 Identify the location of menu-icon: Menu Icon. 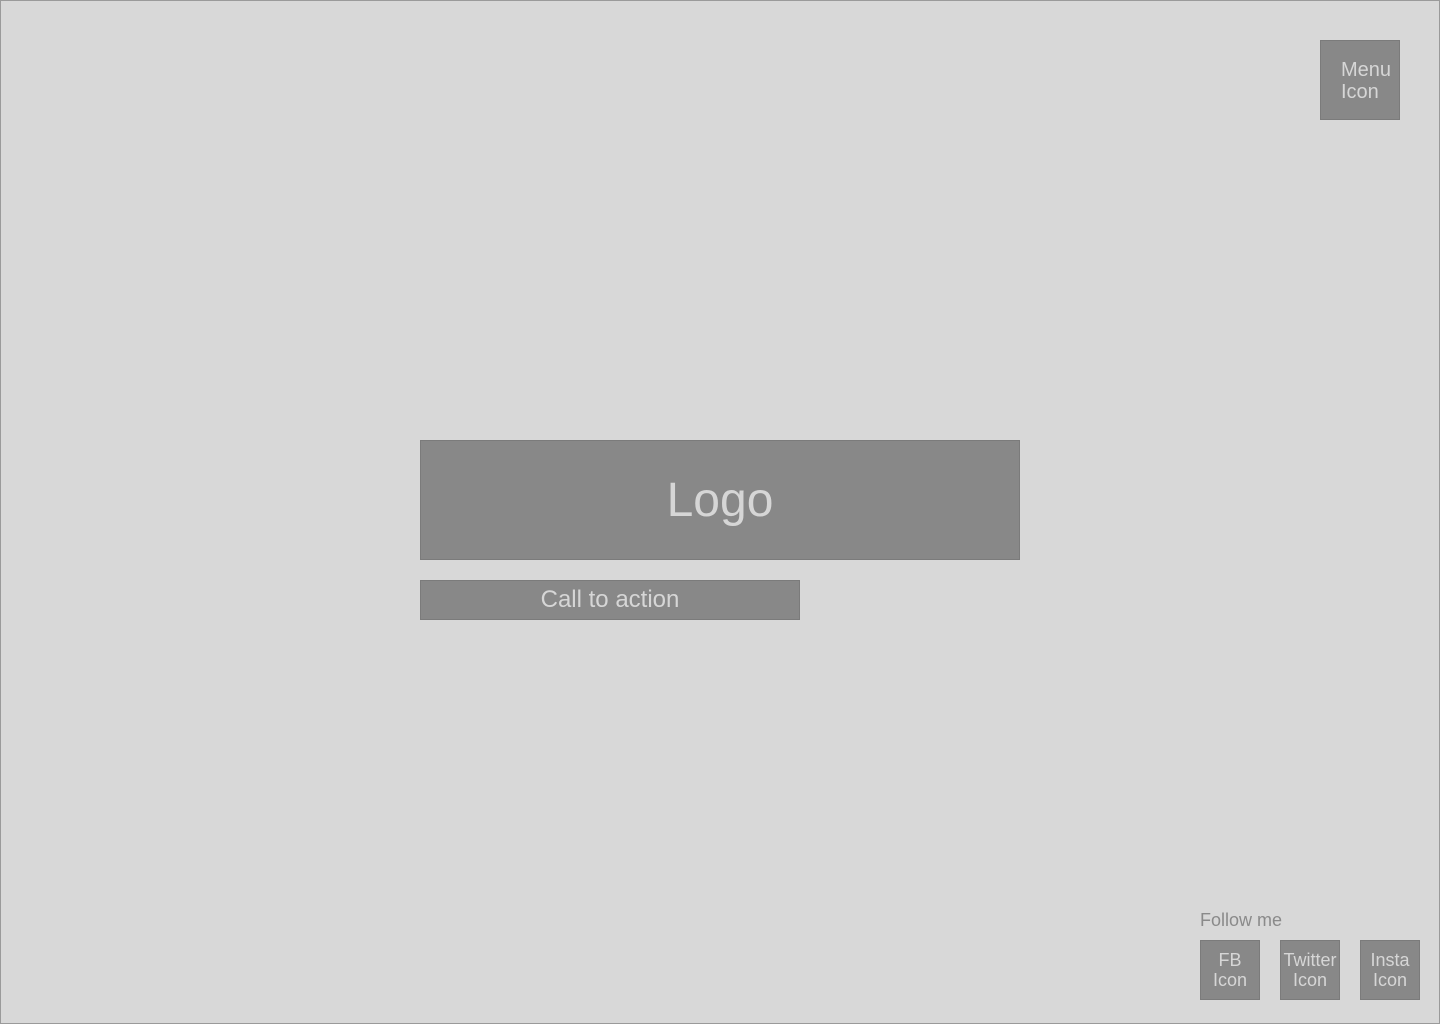
(1360, 80).